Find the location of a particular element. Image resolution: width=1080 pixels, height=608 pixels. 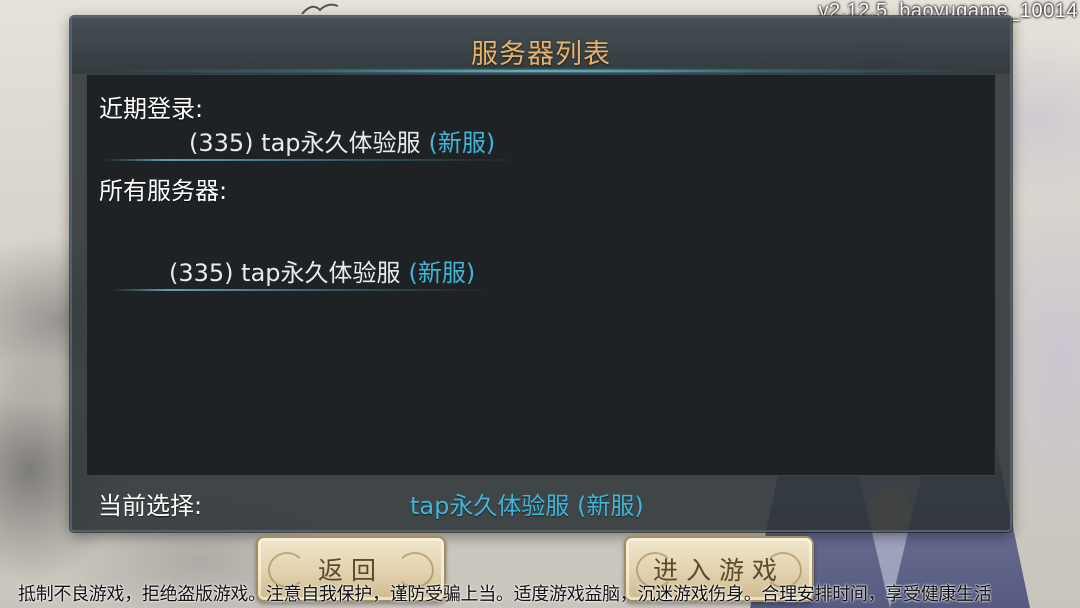

server-item-underline is located at coordinates (301, 290).